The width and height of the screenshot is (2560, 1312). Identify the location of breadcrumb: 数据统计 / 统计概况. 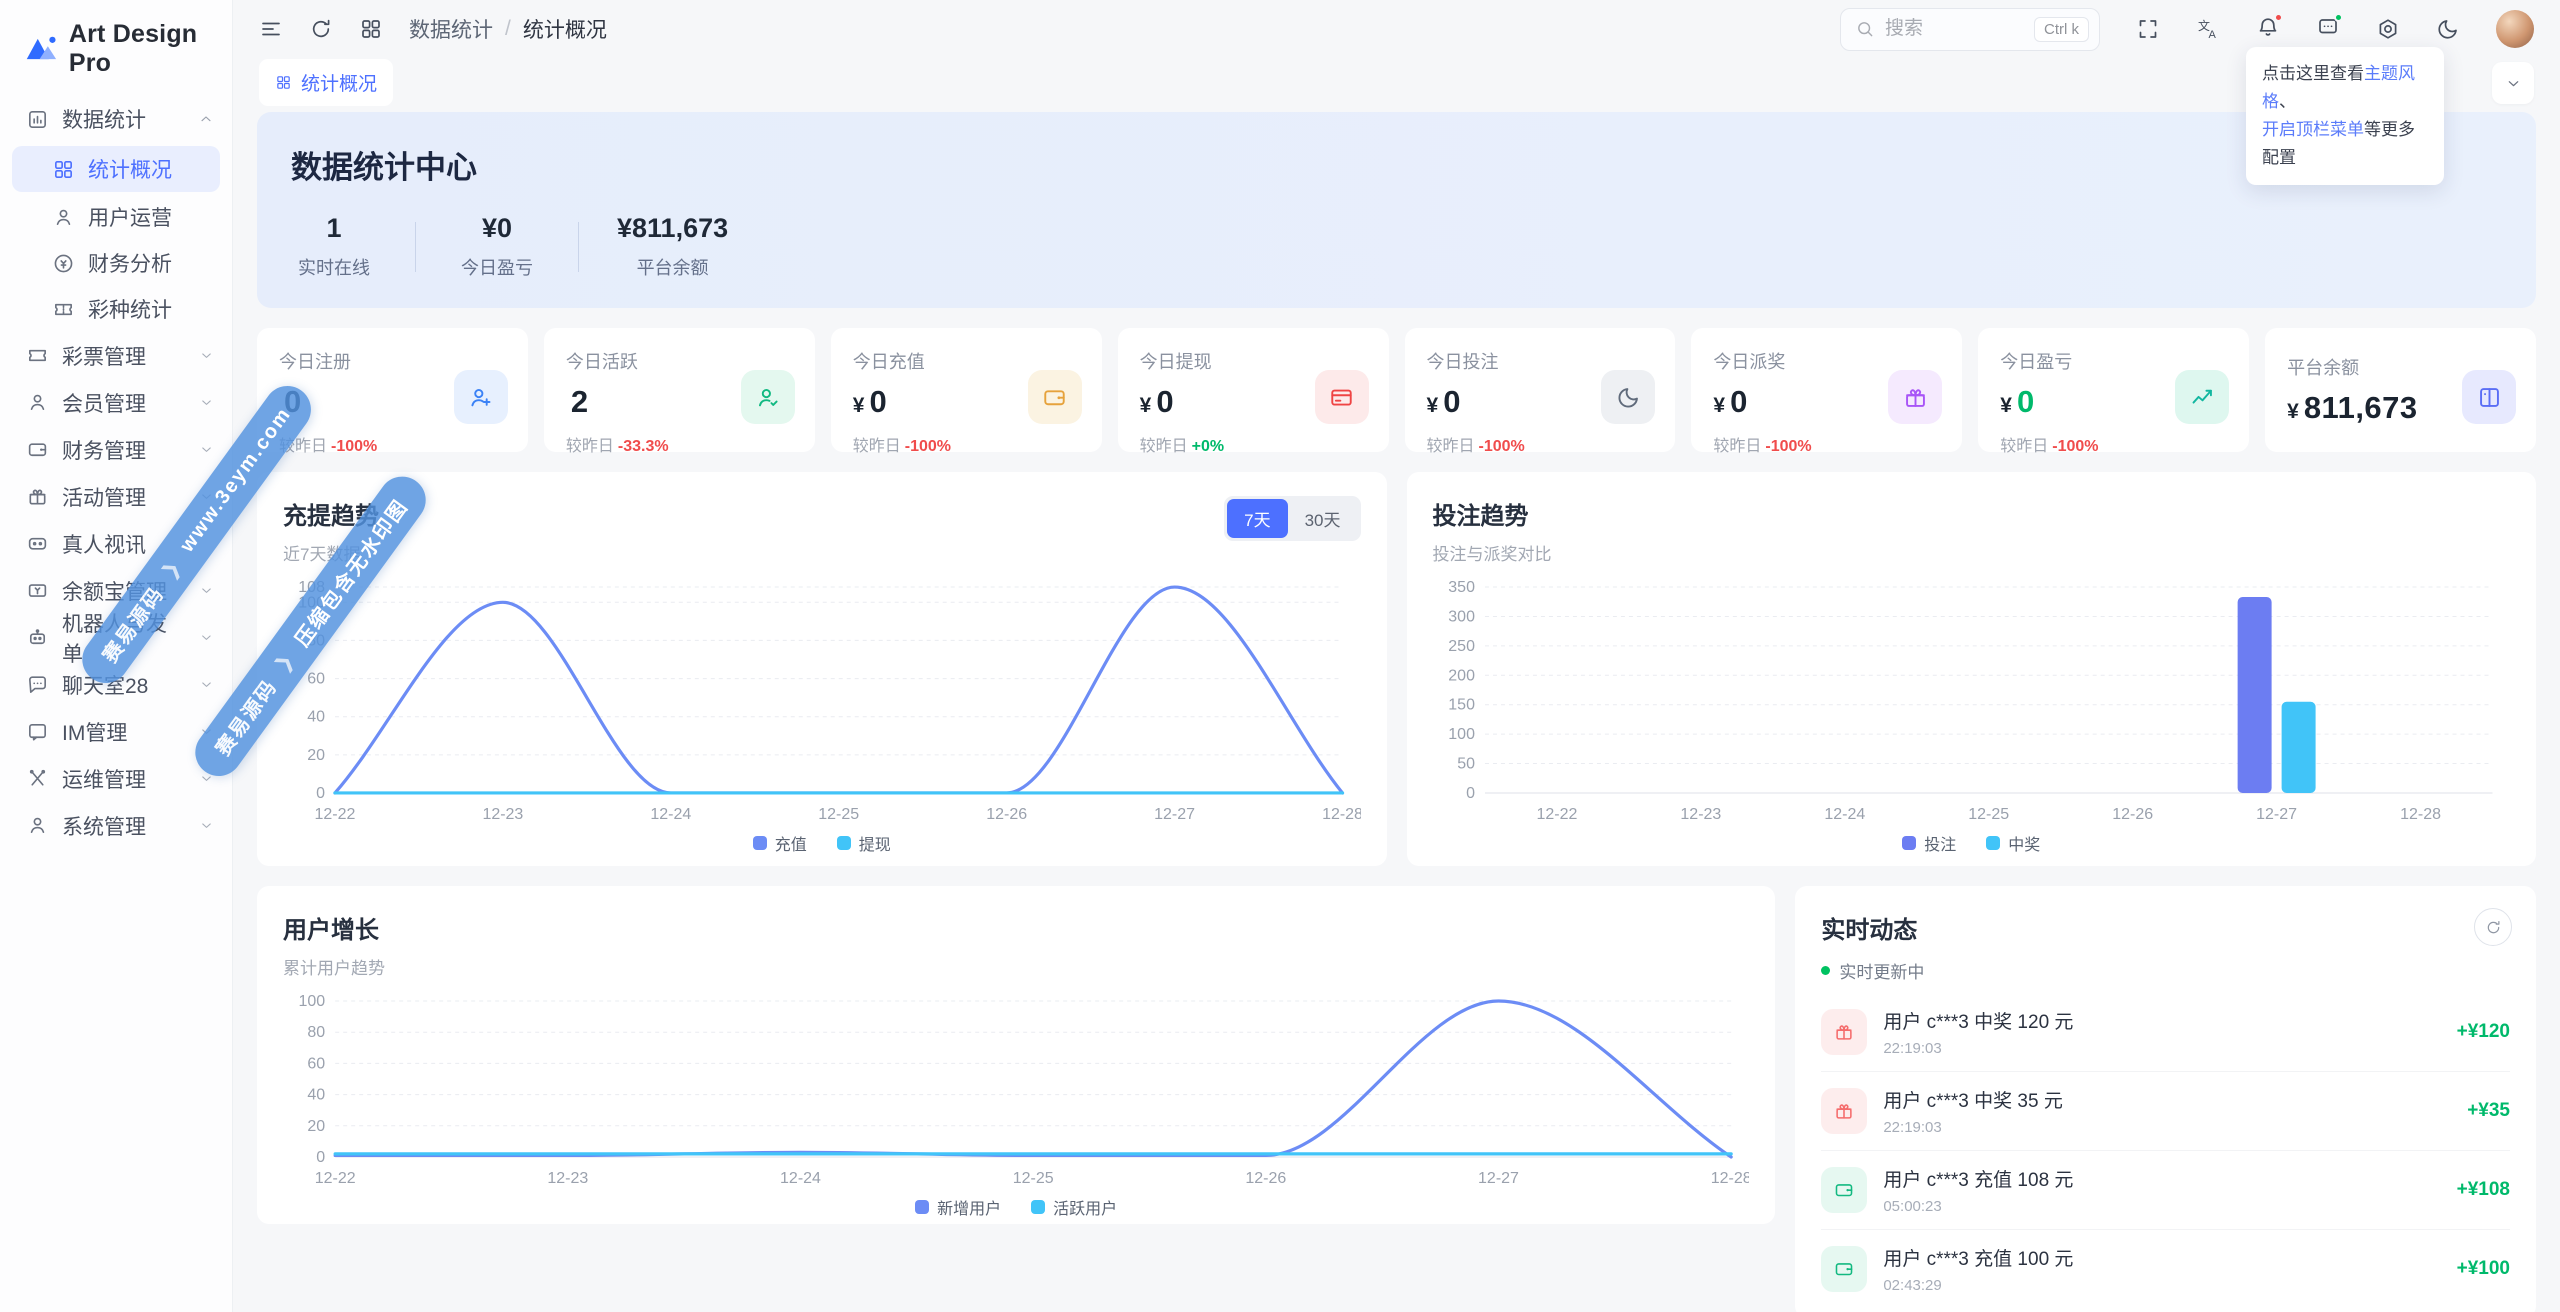
(508, 29).